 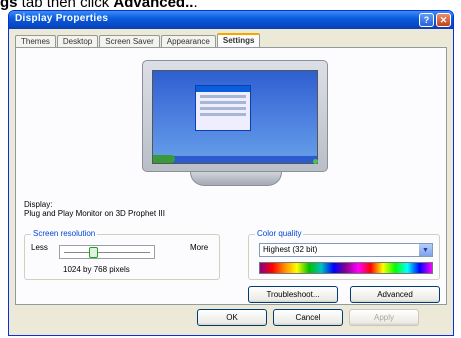 I want to click on preview-window, so click(x=223, y=108).